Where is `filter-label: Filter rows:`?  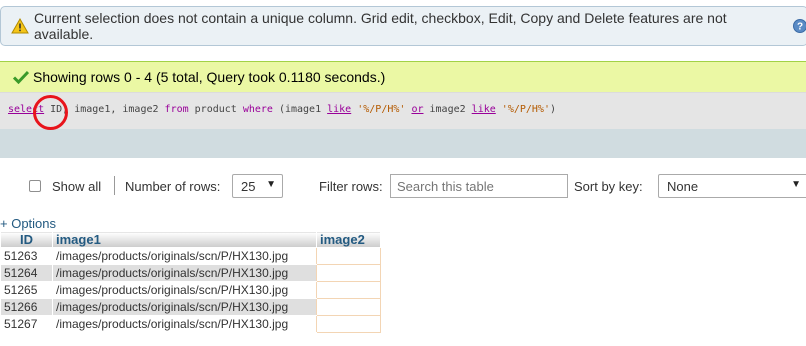
filter-label: Filter rows: is located at coordinates (351, 186).